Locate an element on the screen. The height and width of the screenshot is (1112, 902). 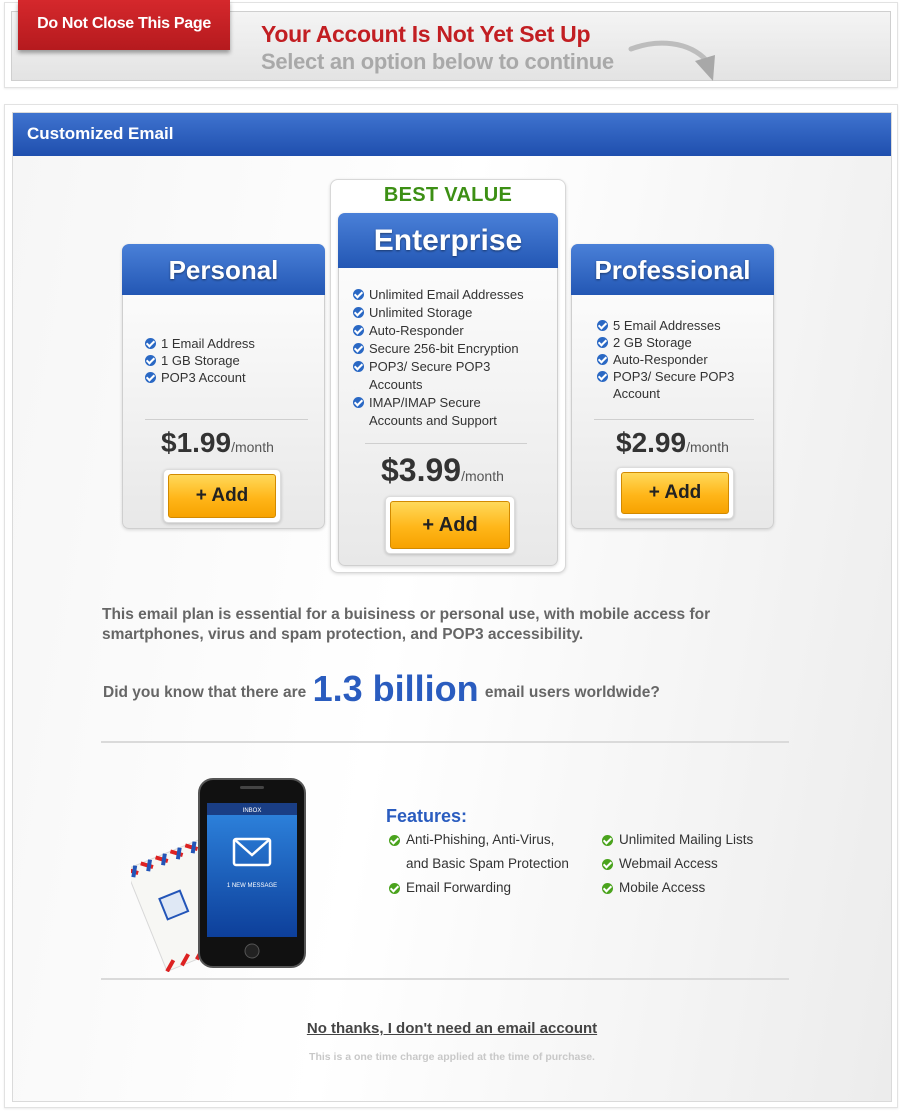
plan-feature: Unlimited Email Addresses is located at coordinates (453, 295).